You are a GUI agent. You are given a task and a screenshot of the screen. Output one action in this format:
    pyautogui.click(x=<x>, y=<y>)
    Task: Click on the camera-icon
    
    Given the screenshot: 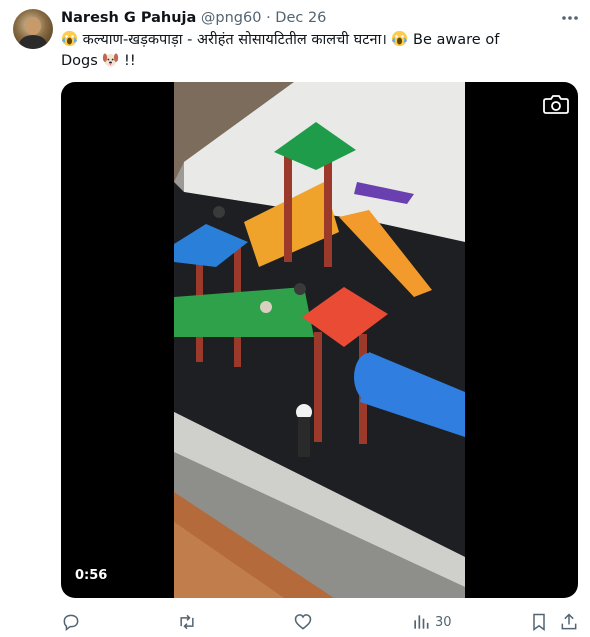 What is the action you would take?
    pyautogui.click(x=556, y=104)
    